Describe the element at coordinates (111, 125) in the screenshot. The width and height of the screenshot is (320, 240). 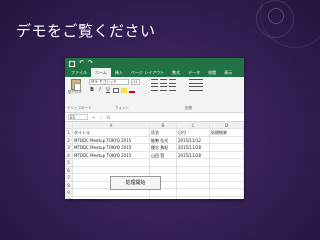
I see `column-header: A` at that location.